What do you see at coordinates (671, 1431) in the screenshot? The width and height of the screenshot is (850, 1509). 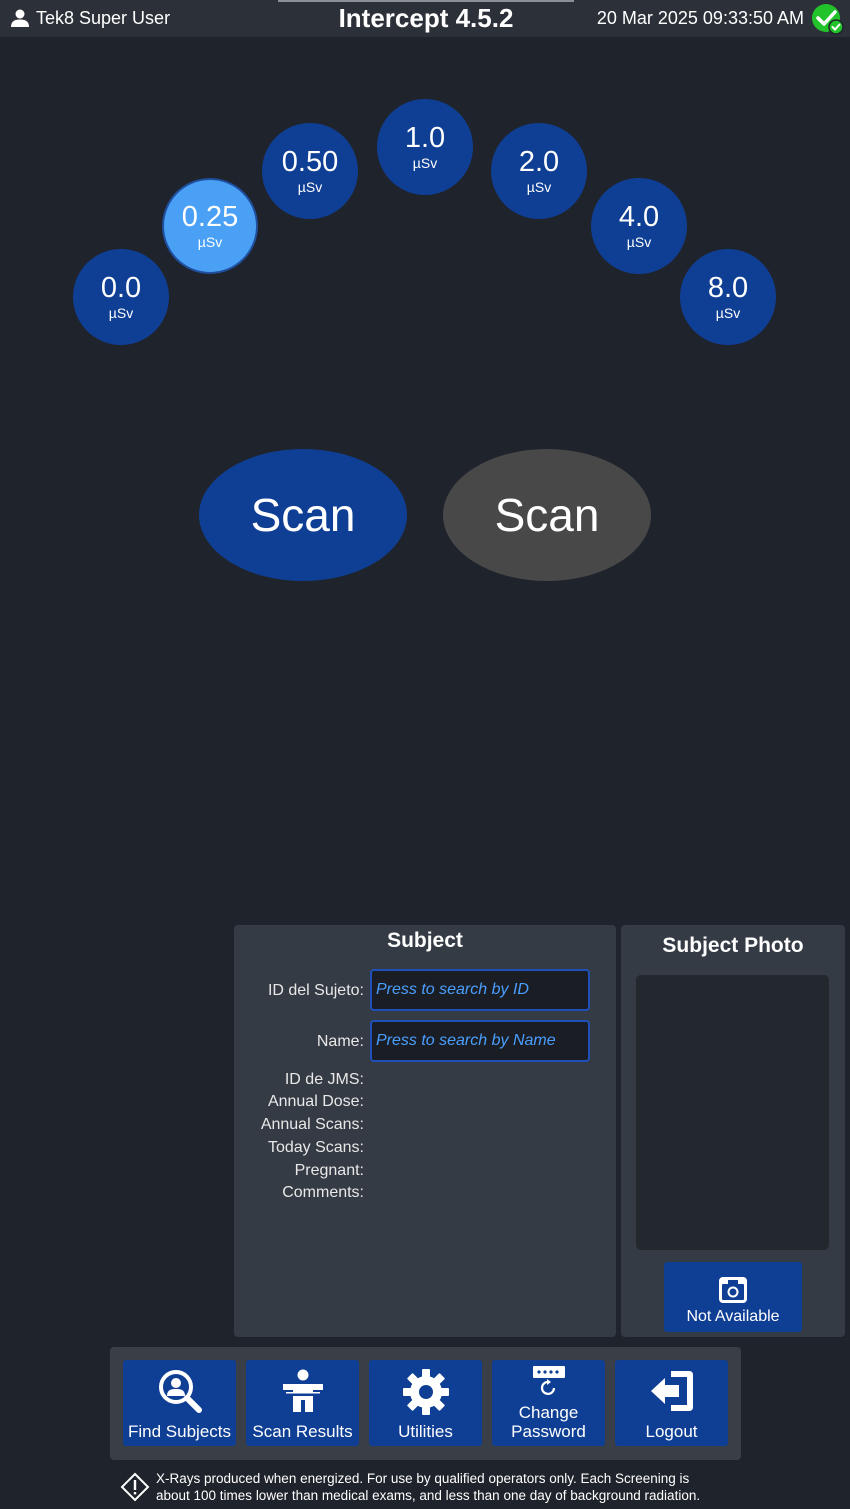 I see `logout-label: Logout` at bounding box center [671, 1431].